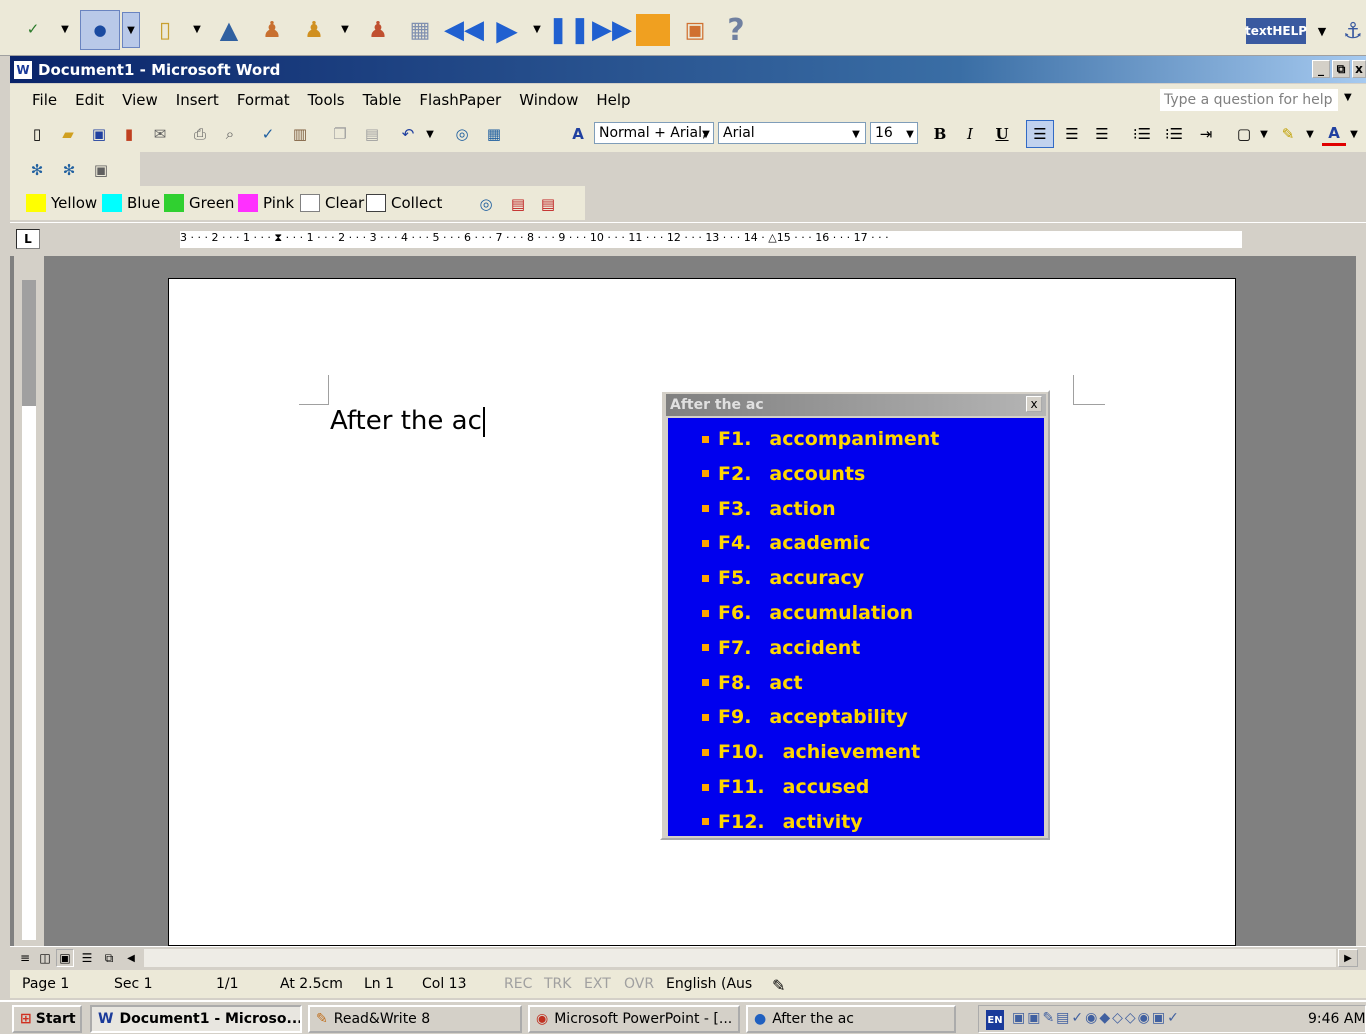 This screenshot has height=1034, width=1366. What do you see at coordinates (783, 474) in the screenshot?
I see `prediction-suggestion: F2. accounts` at bounding box center [783, 474].